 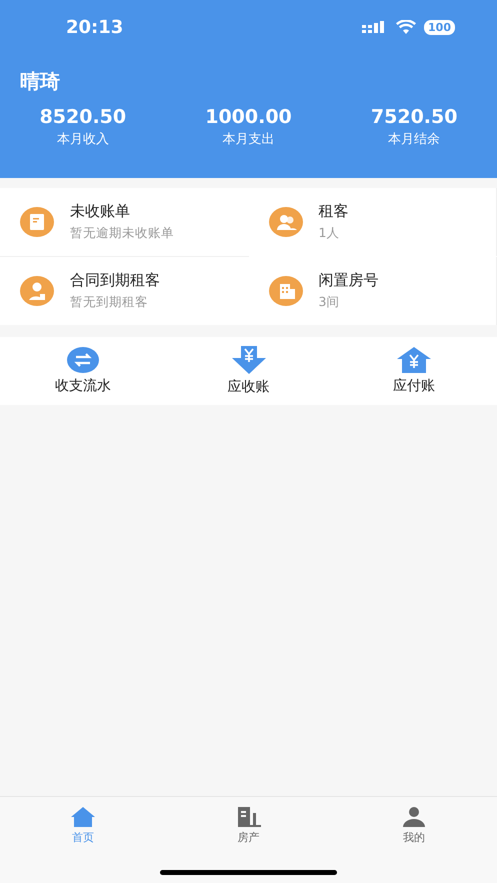 What do you see at coordinates (95, 27) in the screenshot?
I see `status-time: 20:13` at bounding box center [95, 27].